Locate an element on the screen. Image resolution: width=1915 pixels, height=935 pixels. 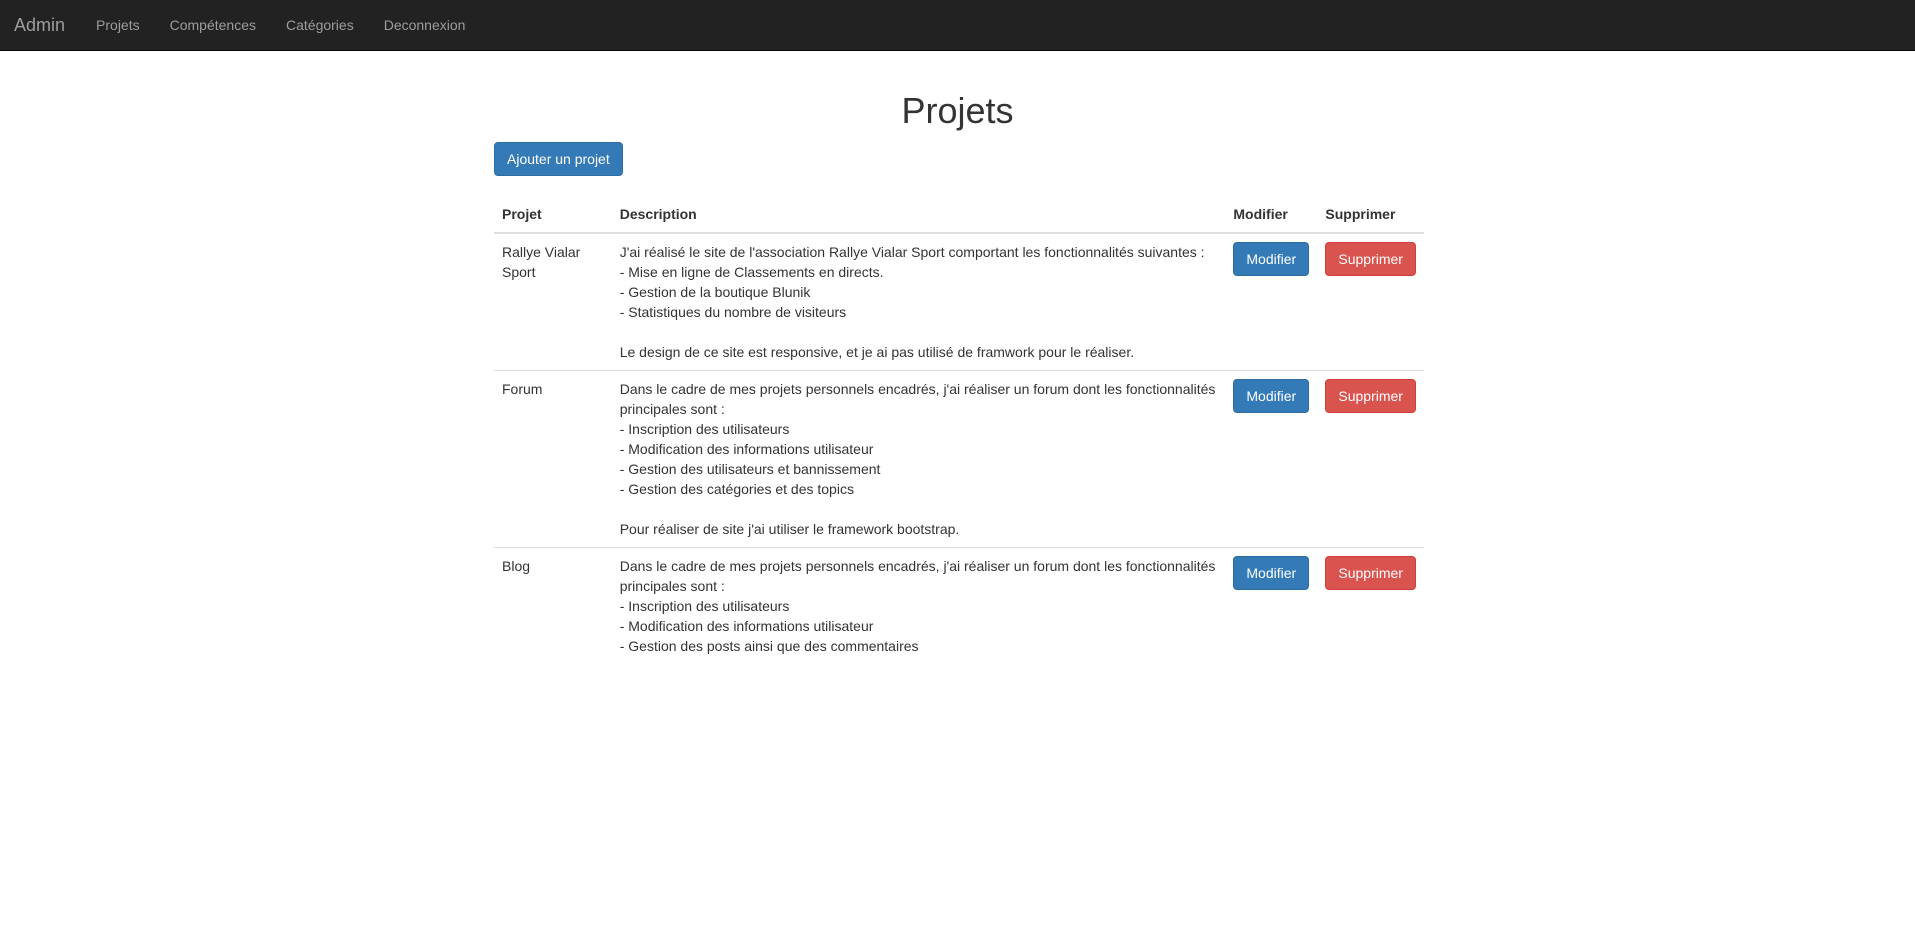
project-name: Forum is located at coordinates (553, 459).